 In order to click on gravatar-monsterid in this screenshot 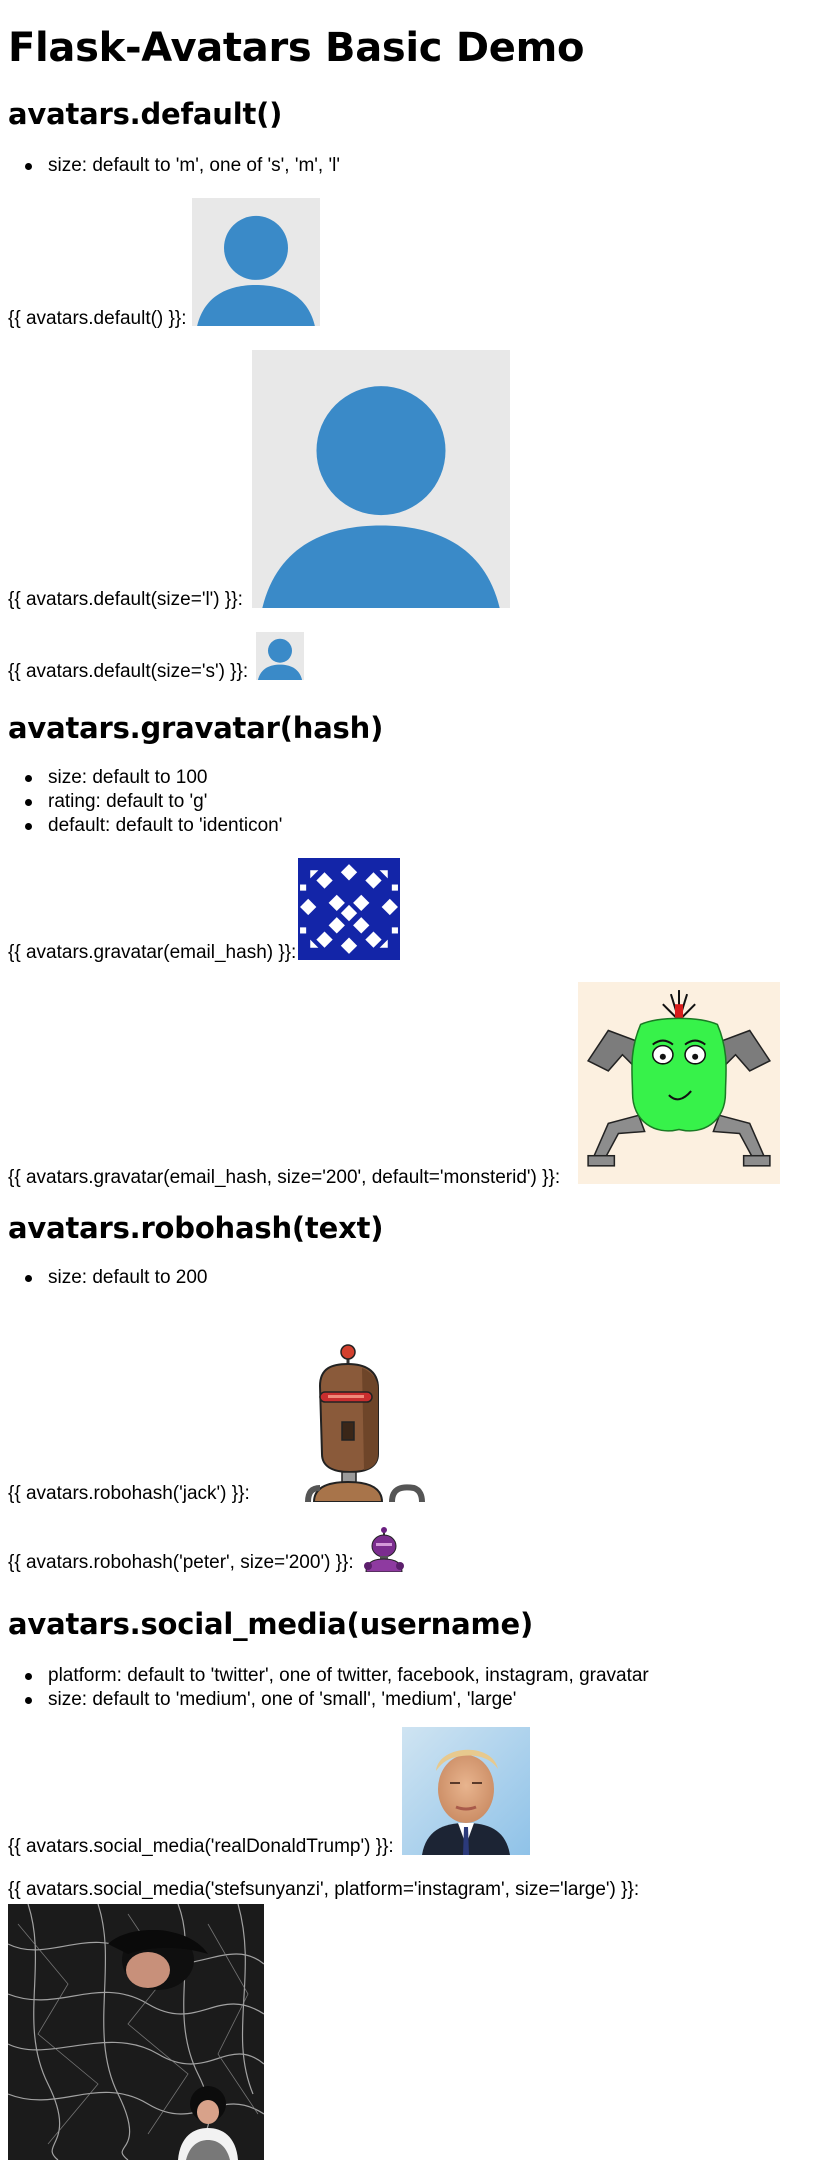, I will do `click(679, 1083)`.